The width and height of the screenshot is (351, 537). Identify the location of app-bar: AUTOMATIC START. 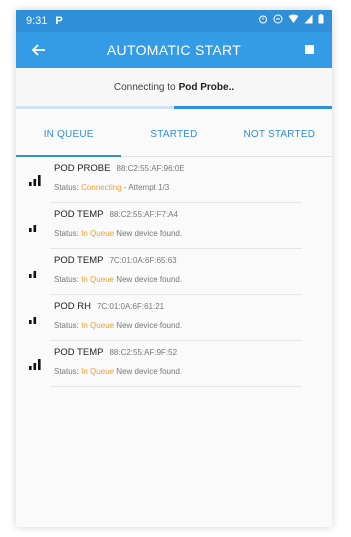
(174, 50).